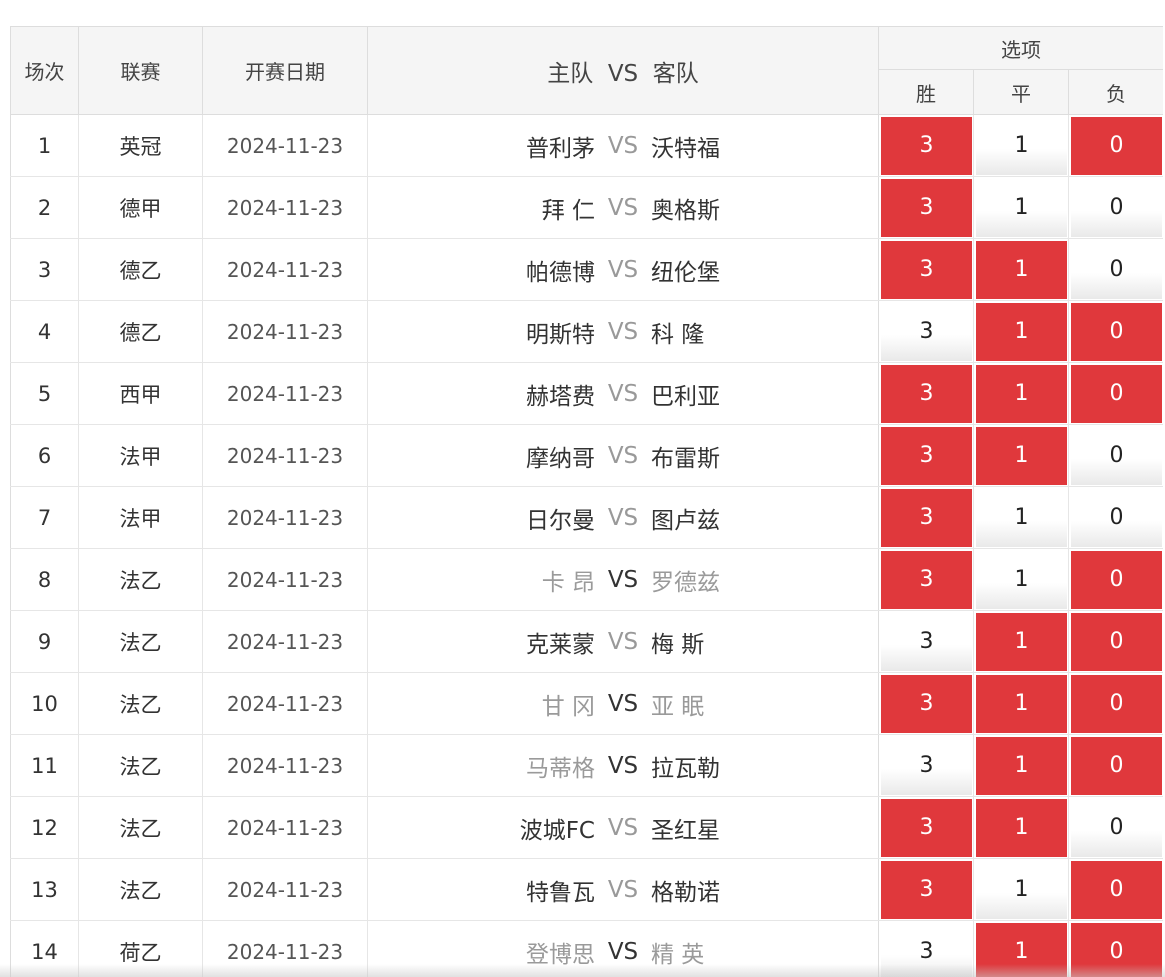 The image size is (1165, 977). What do you see at coordinates (1020, 48) in the screenshot?
I see `header-options: 选项` at bounding box center [1020, 48].